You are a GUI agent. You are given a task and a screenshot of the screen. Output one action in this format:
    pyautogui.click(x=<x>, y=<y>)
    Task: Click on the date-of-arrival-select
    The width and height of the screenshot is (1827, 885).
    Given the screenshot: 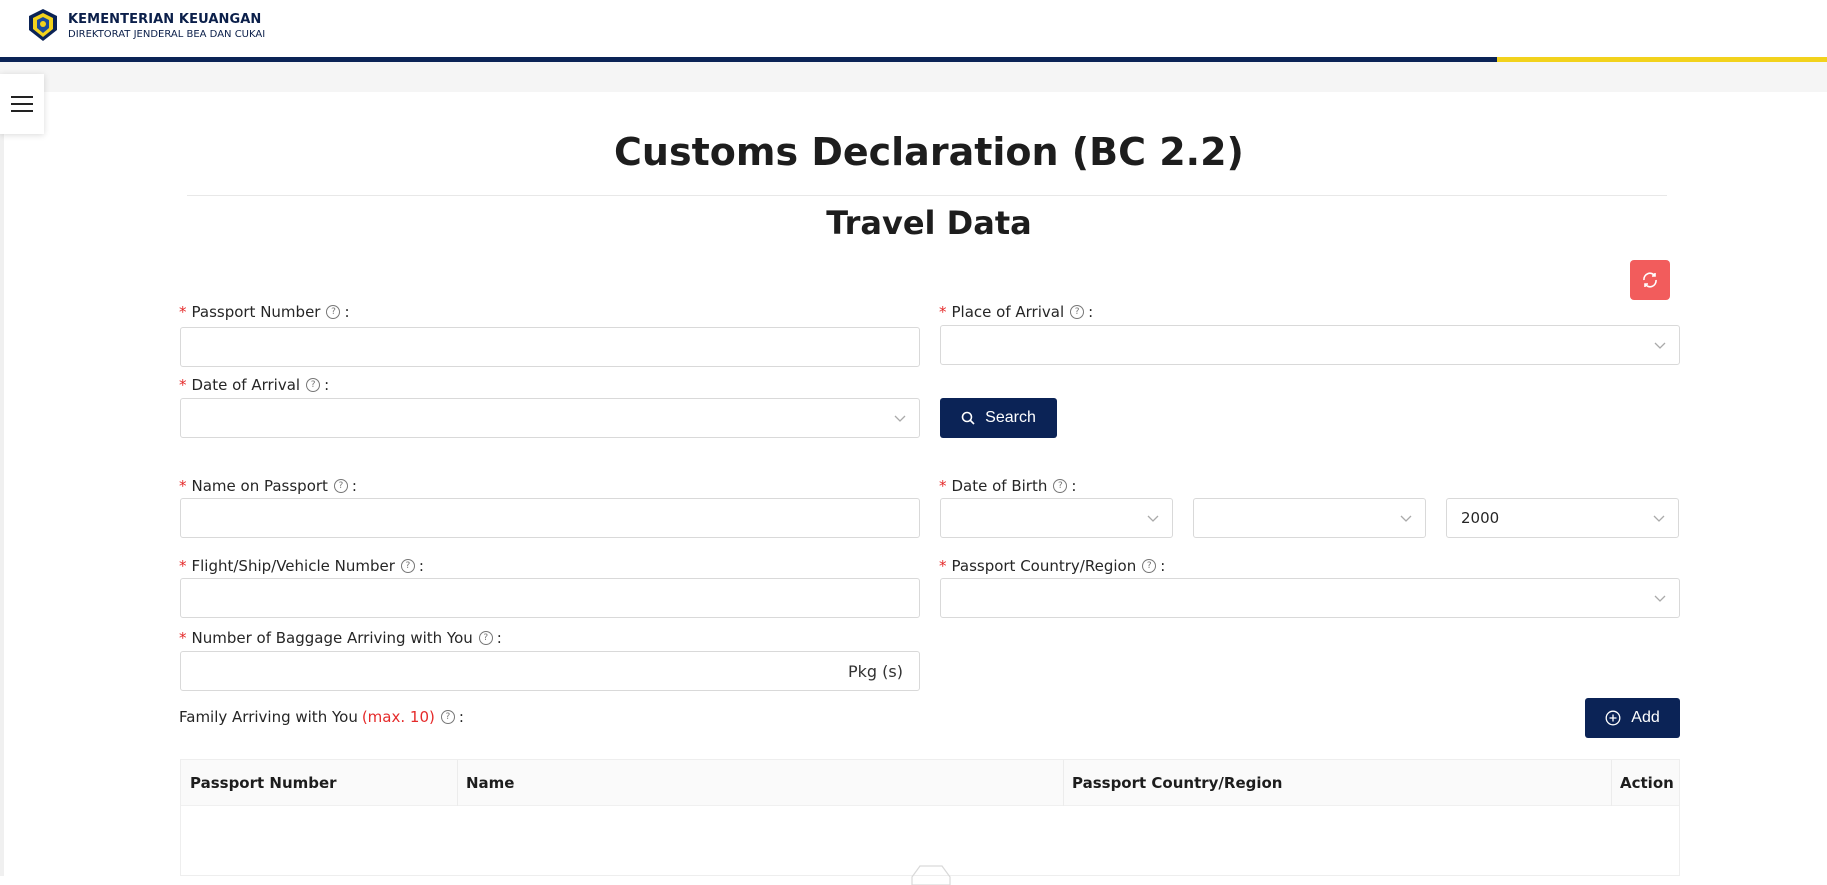 What is the action you would take?
    pyautogui.click(x=550, y=418)
    